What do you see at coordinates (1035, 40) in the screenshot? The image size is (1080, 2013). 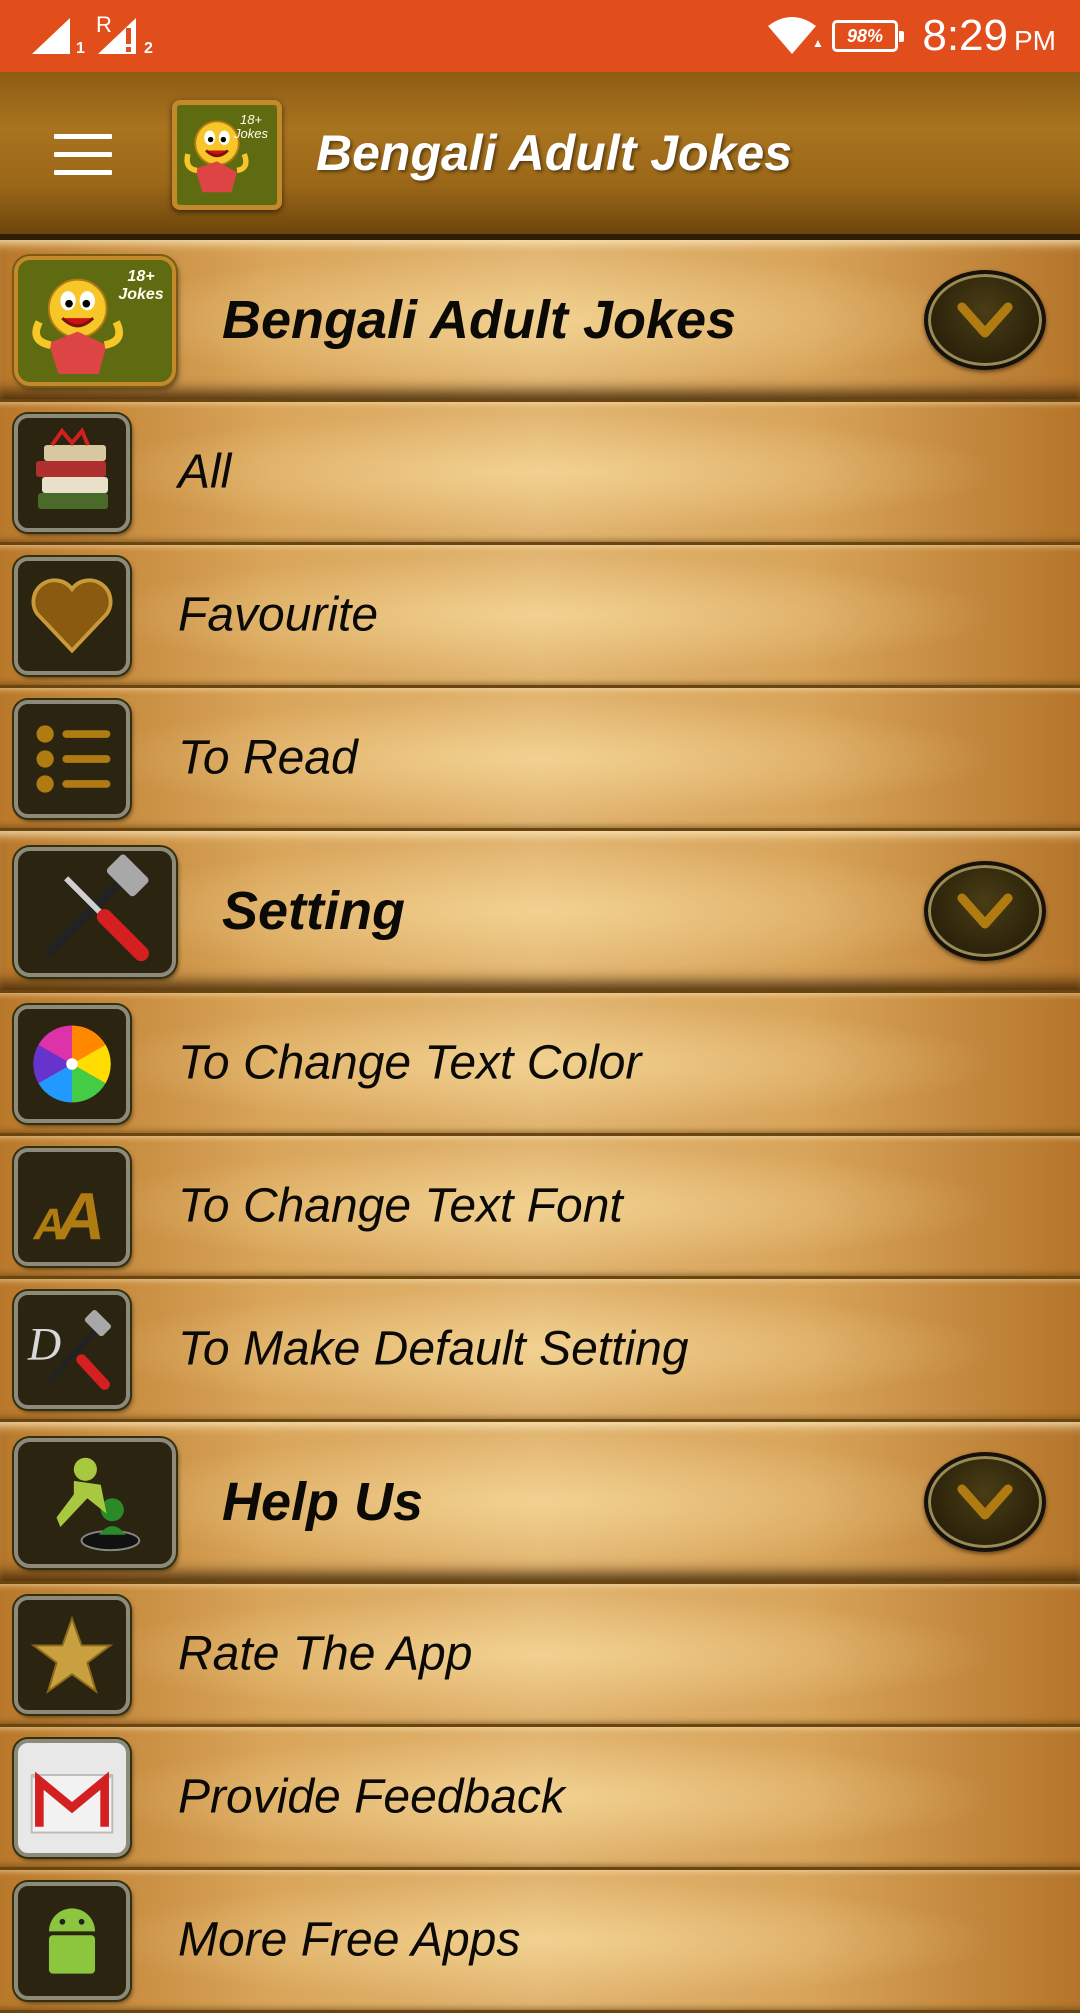 I see `clock-ampm: PM` at bounding box center [1035, 40].